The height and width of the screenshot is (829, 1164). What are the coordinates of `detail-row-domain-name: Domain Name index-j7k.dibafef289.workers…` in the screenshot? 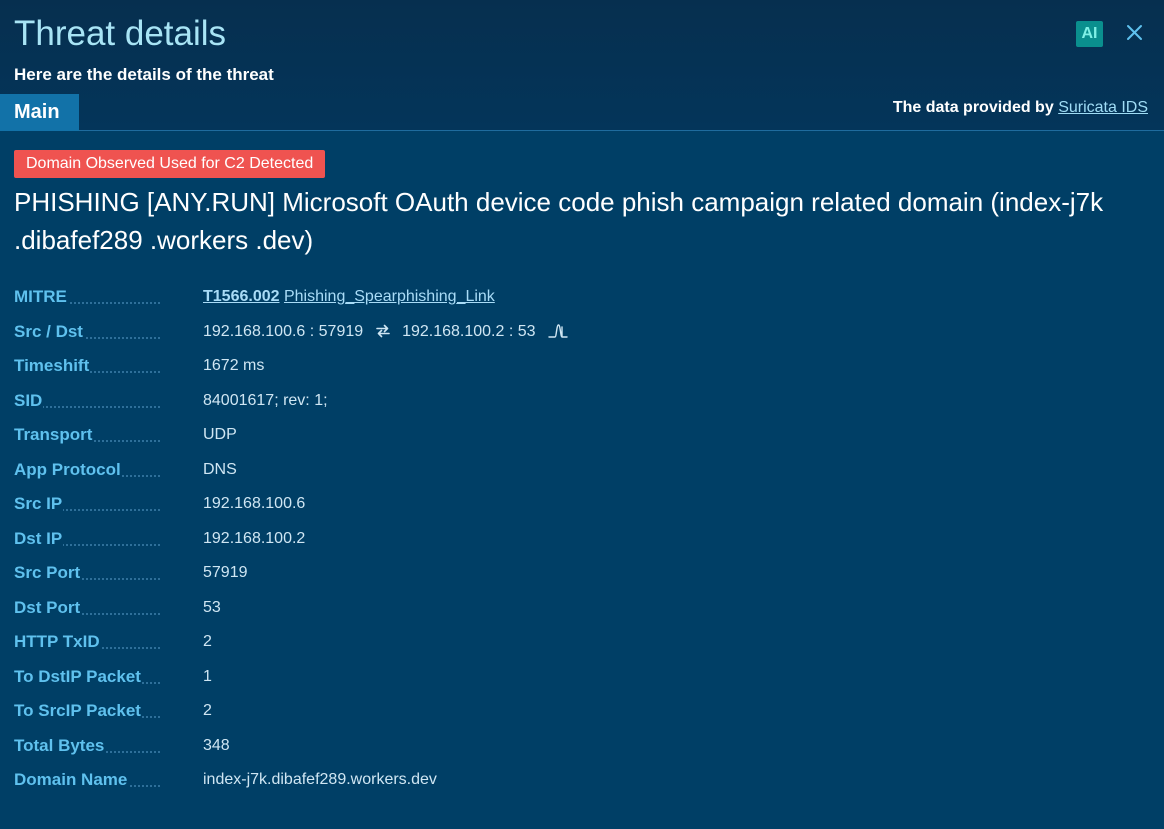 It's located at (582, 782).